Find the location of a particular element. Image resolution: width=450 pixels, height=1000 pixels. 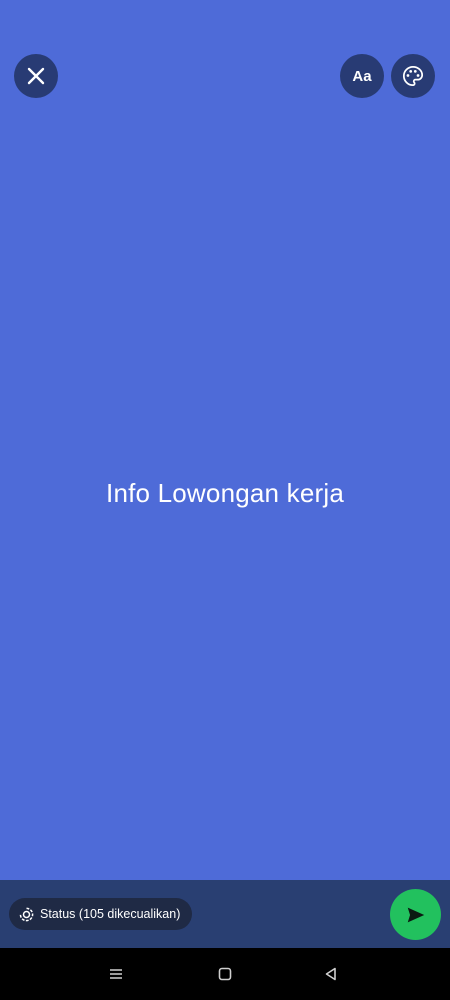

close-icon is located at coordinates (36, 76).